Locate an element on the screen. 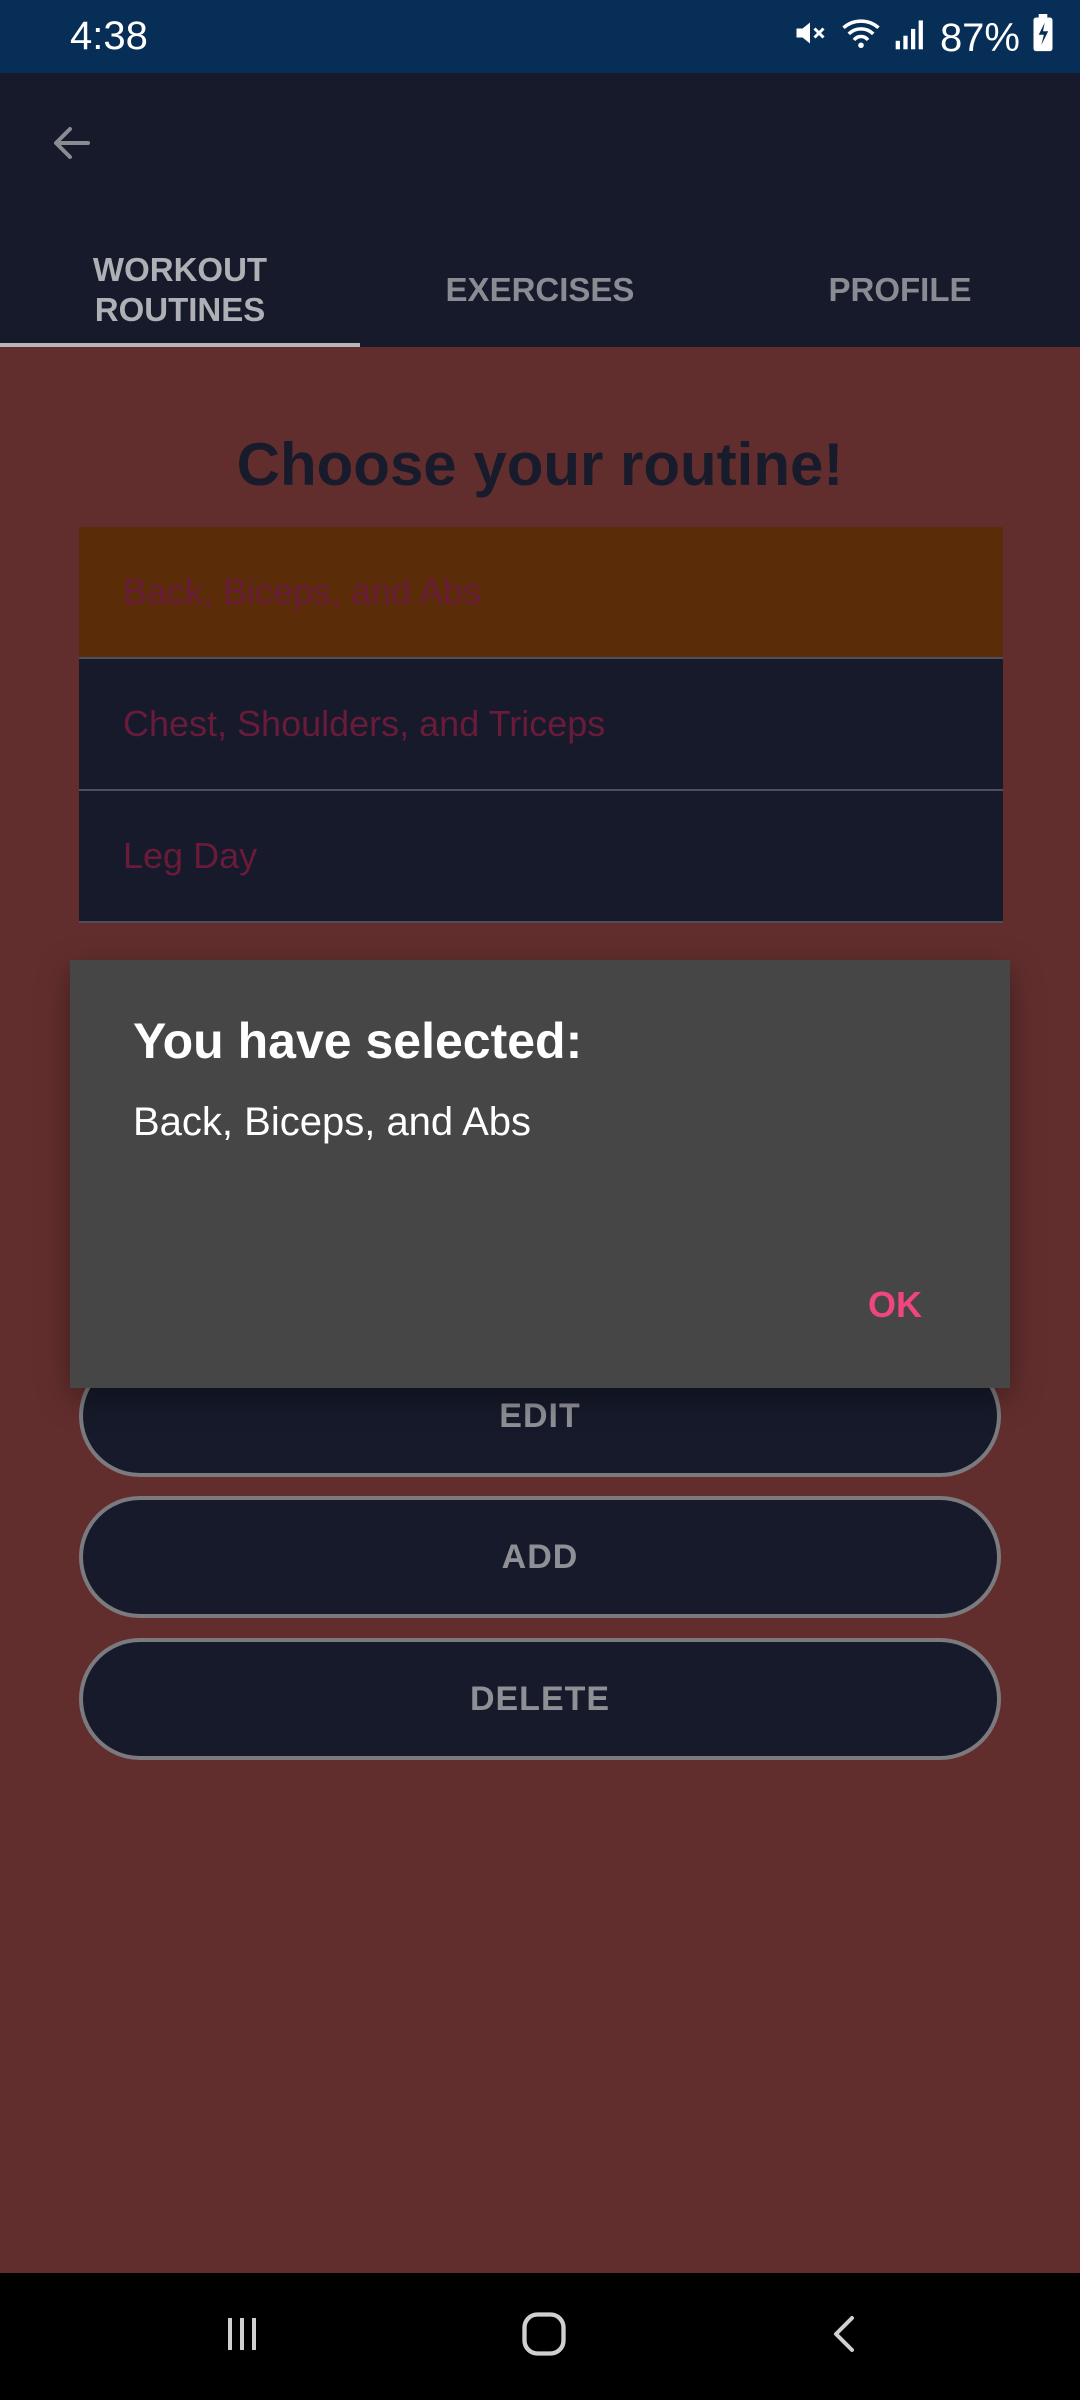 Image resolution: width=1080 pixels, height=2400 pixels. tab-label: WORKOUT ROUTINES is located at coordinates (180, 289).